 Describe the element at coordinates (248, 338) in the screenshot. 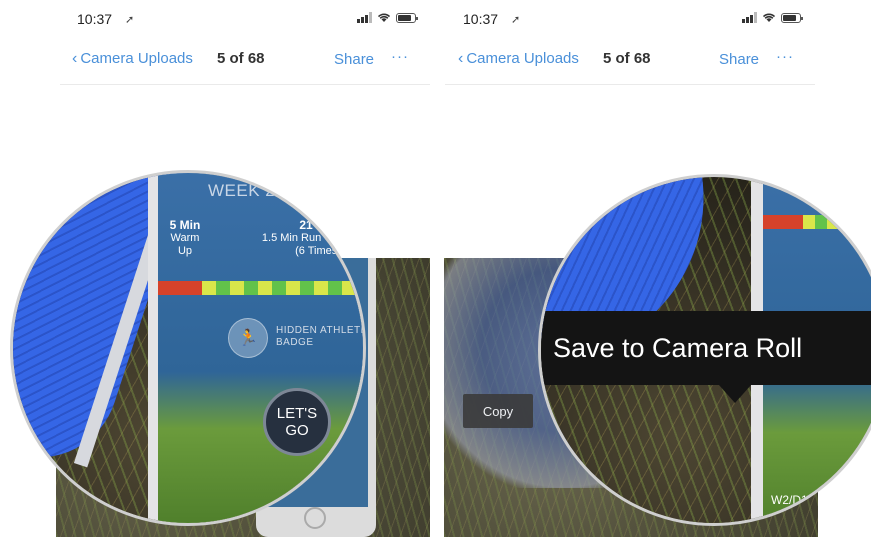

I see `runner-badge-icon: 🏃` at that location.